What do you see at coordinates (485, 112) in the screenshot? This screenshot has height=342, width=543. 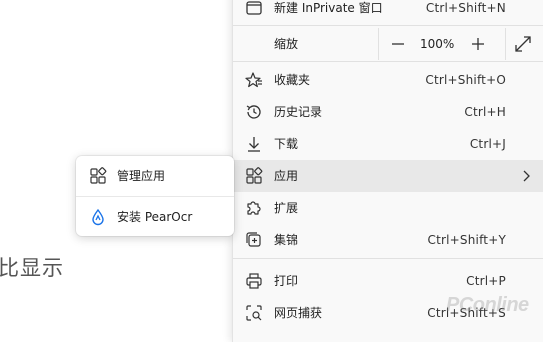 I see `menu-item-shortcut: Ctrl+H` at bounding box center [485, 112].